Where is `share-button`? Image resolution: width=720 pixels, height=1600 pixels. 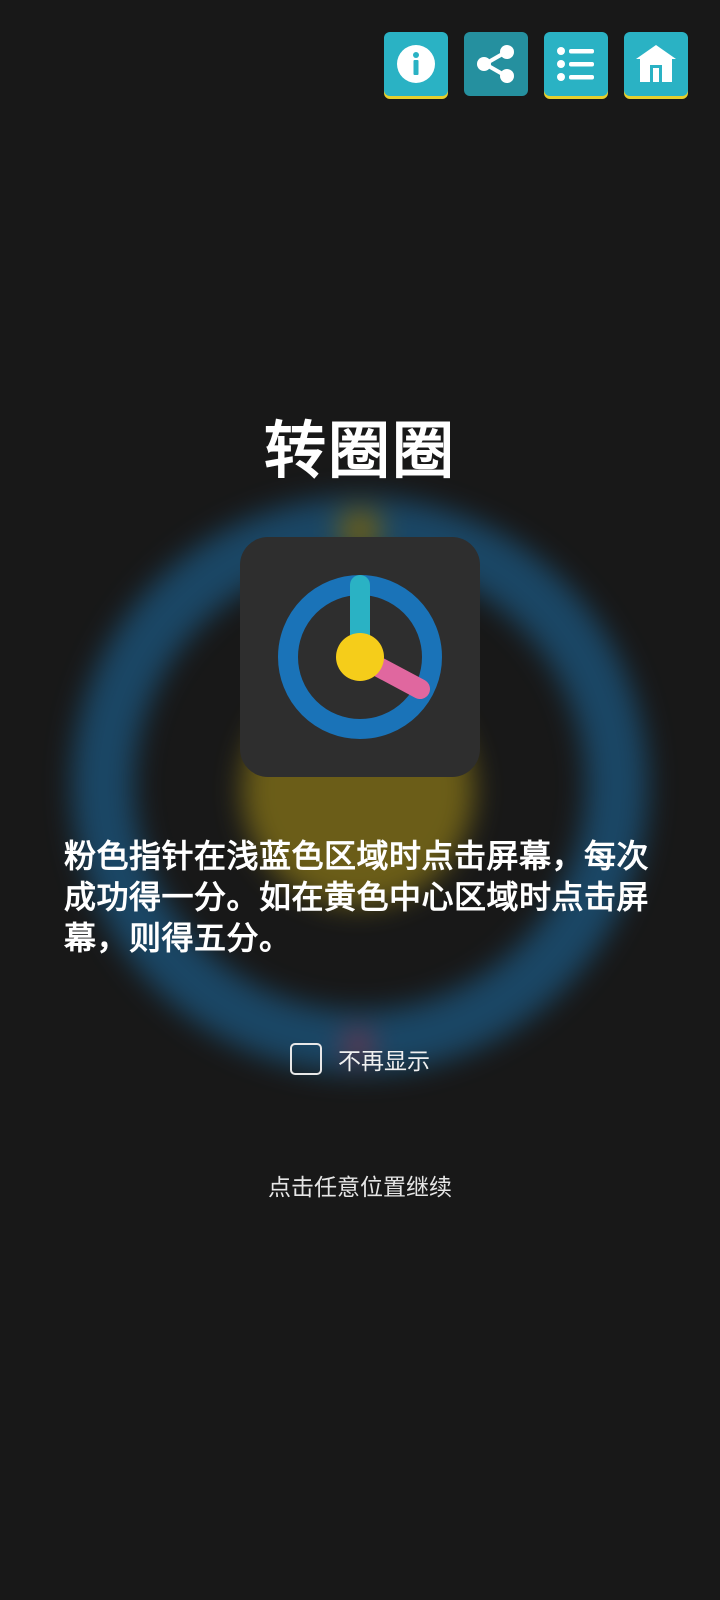 share-button is located at coordinates (496, 64).